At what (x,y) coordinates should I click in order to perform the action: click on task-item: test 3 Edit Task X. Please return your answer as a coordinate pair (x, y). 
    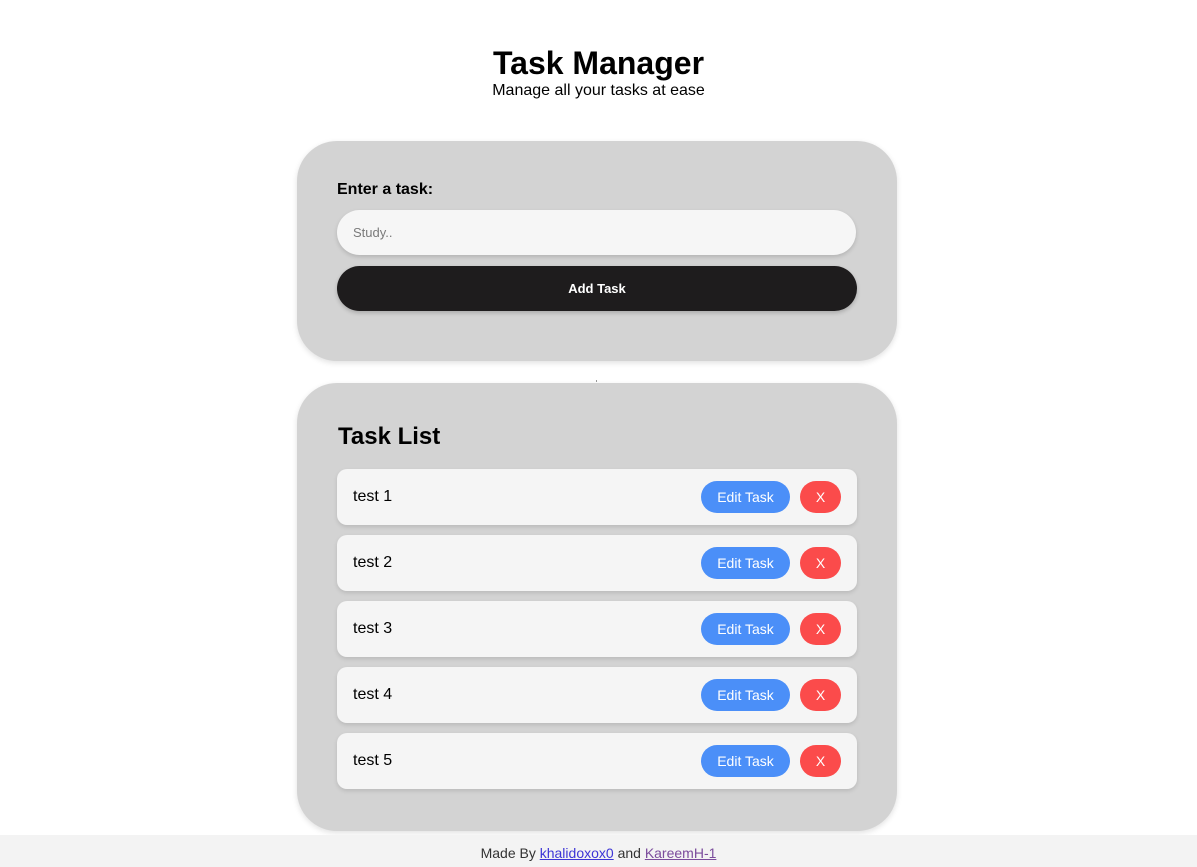
    Looking at the image, I should click on (597, 629).